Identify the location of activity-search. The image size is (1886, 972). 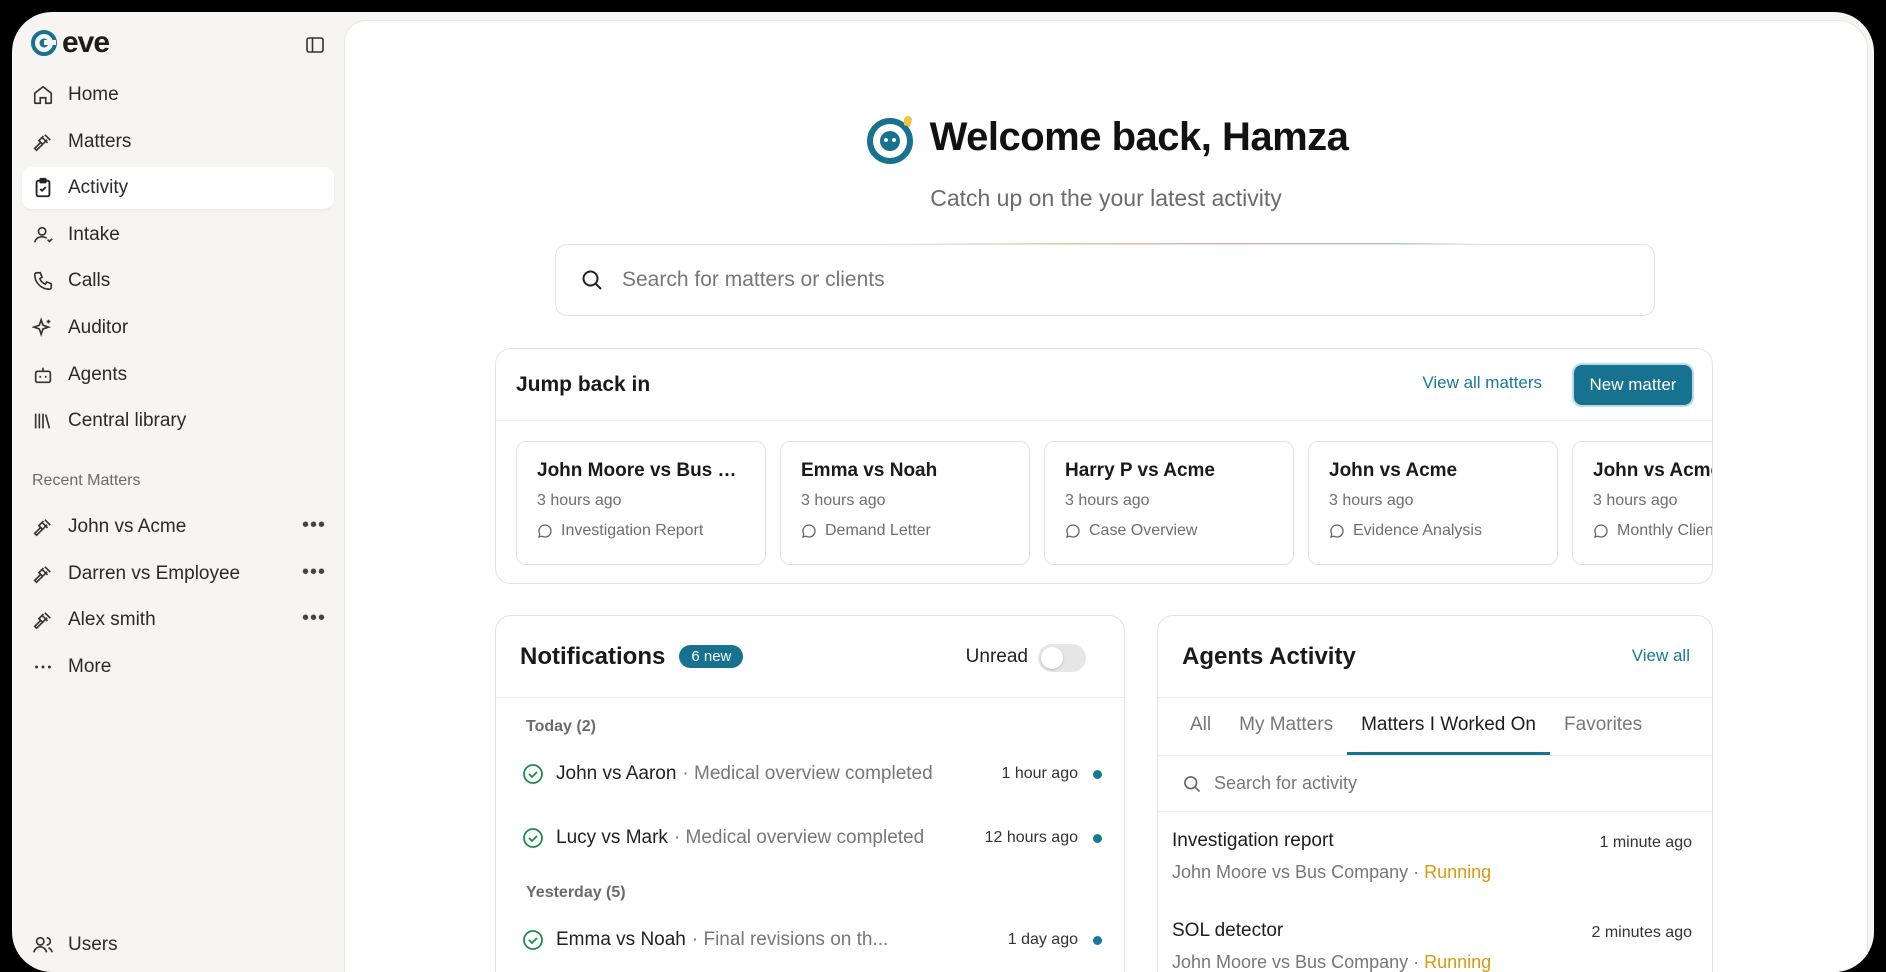
(1435, 784).